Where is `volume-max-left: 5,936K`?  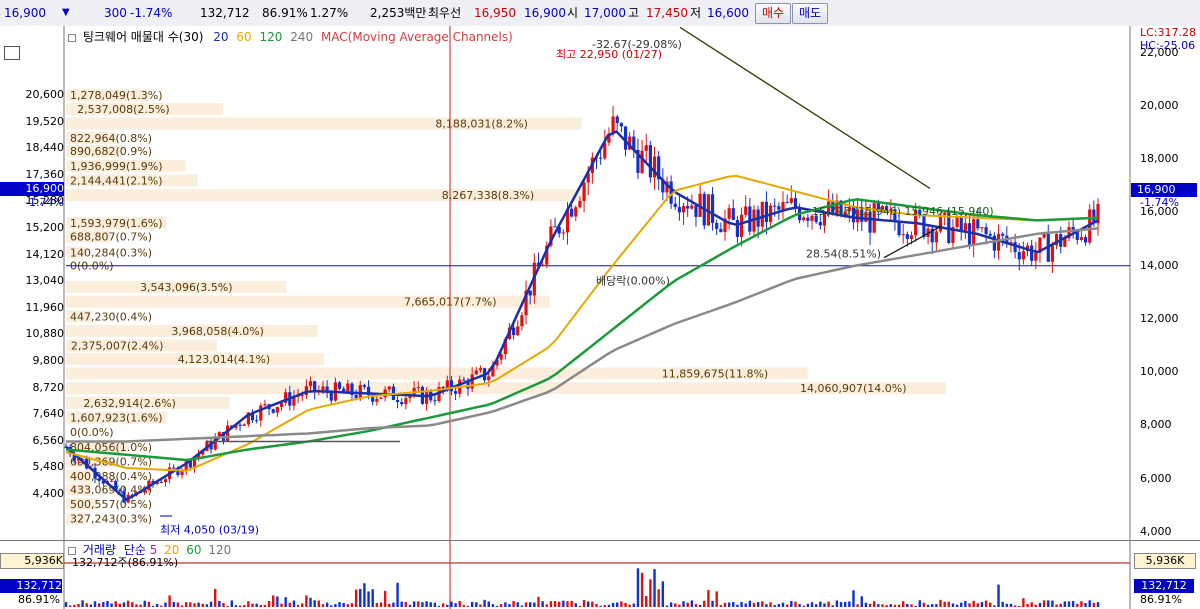 volume-max-left: 5,936K is located at coordinates (32, 561).